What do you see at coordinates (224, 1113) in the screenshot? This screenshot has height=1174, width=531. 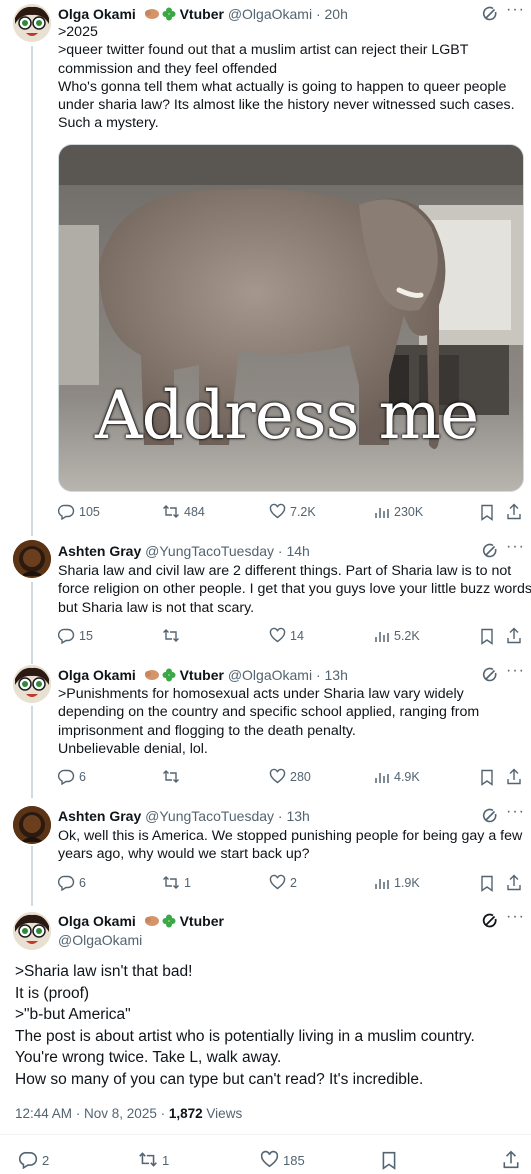 I see `views-label: Views` at bounding box center [224, 1113].